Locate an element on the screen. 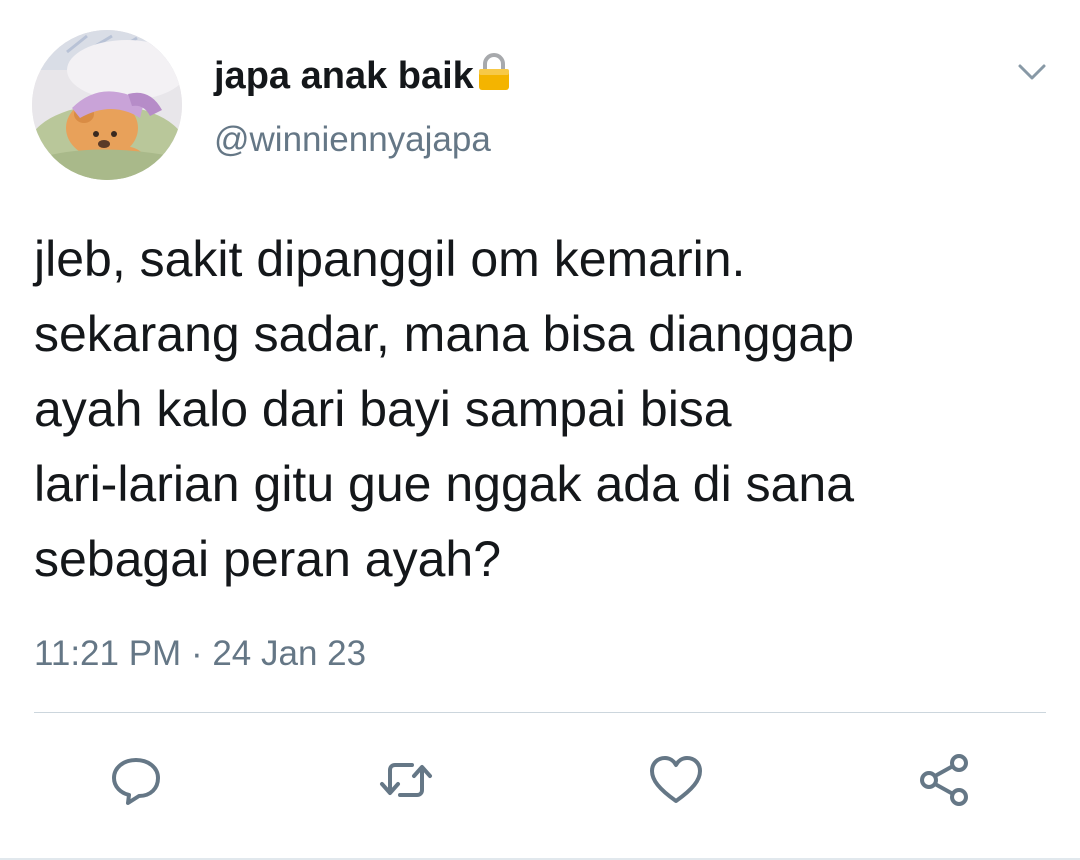  avatar is located at coordinates (107, 105).